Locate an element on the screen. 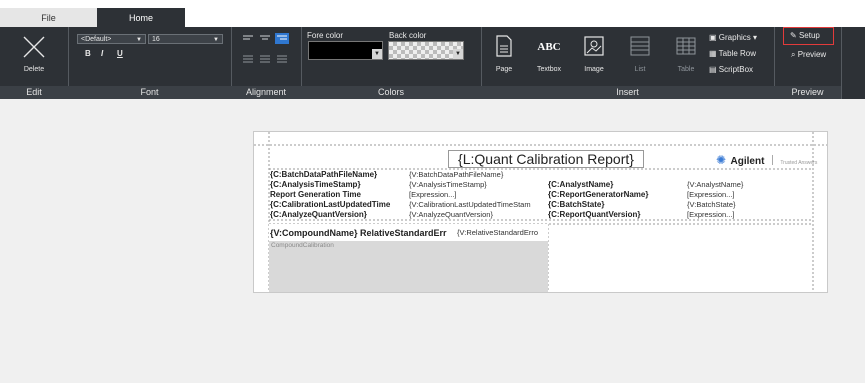  graphics-dropdown: ▣ Graphics ▾ is located at coordinates (733, 37).